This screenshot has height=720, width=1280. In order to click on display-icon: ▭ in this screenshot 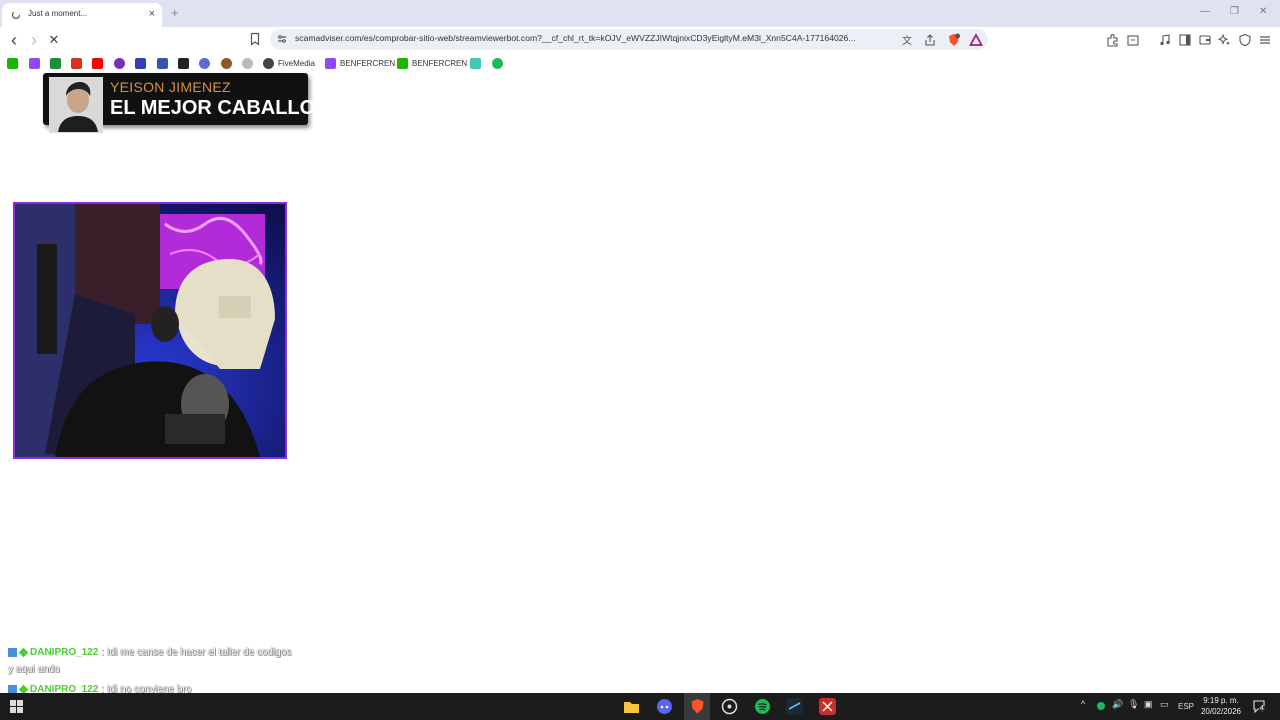, I will do `click(1164, 704)`.